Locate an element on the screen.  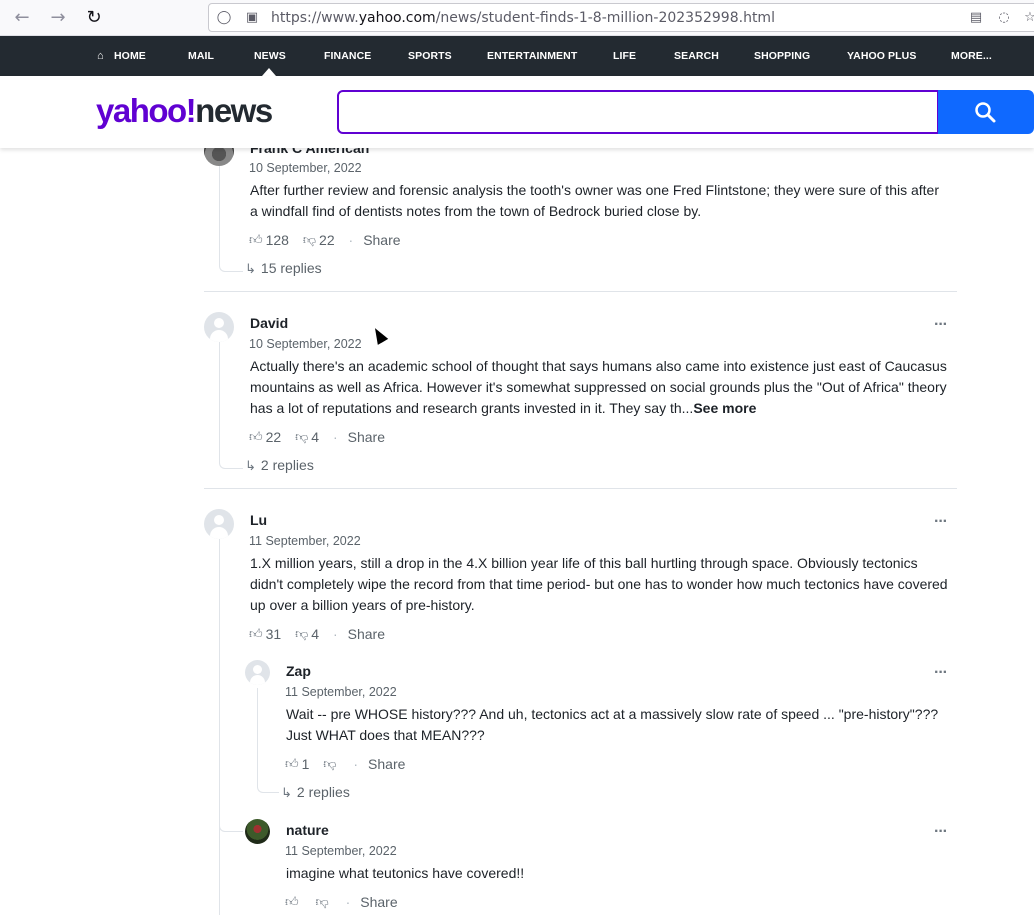
like-count: 128 is located at coordinates (277, 240).